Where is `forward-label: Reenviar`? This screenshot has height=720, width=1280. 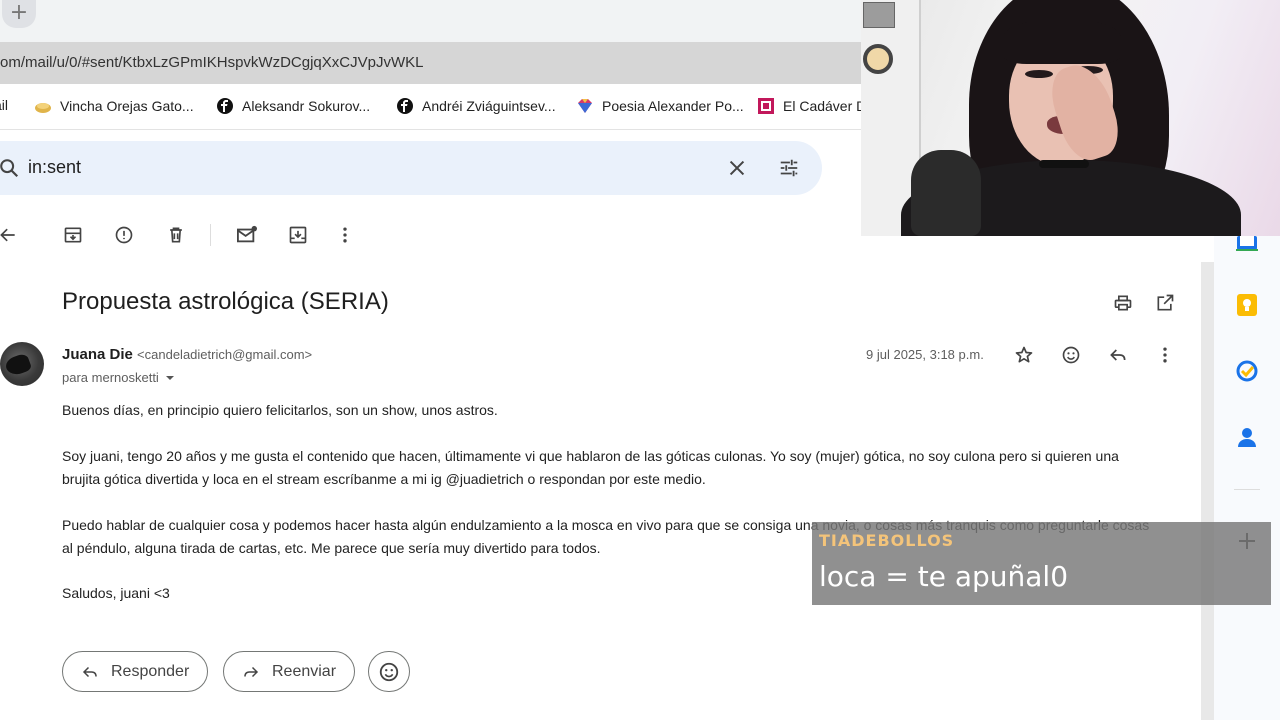 forward-label: Reenviar is located at coordinates (304, 671).